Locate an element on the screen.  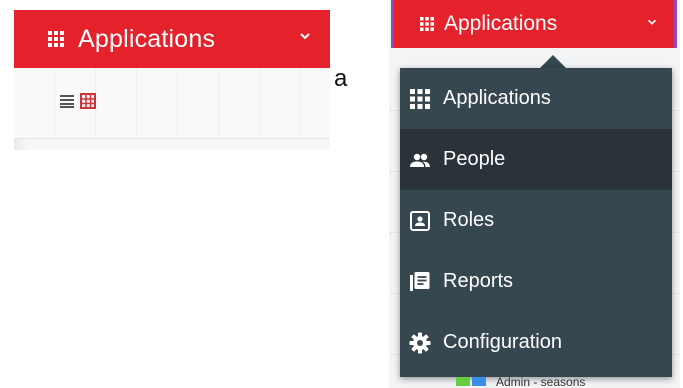
view-toolbar is located at coordinates (172, 103).